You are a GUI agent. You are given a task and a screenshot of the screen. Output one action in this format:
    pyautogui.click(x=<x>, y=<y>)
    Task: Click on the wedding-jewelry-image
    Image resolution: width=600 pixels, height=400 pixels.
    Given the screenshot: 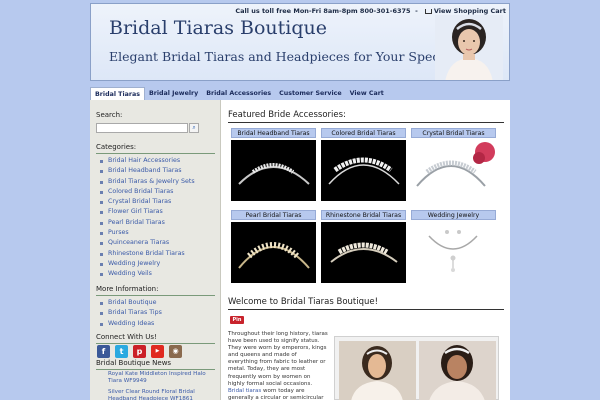 What is the action you would take?
    pyautogui.click(x=453, y=252)
    